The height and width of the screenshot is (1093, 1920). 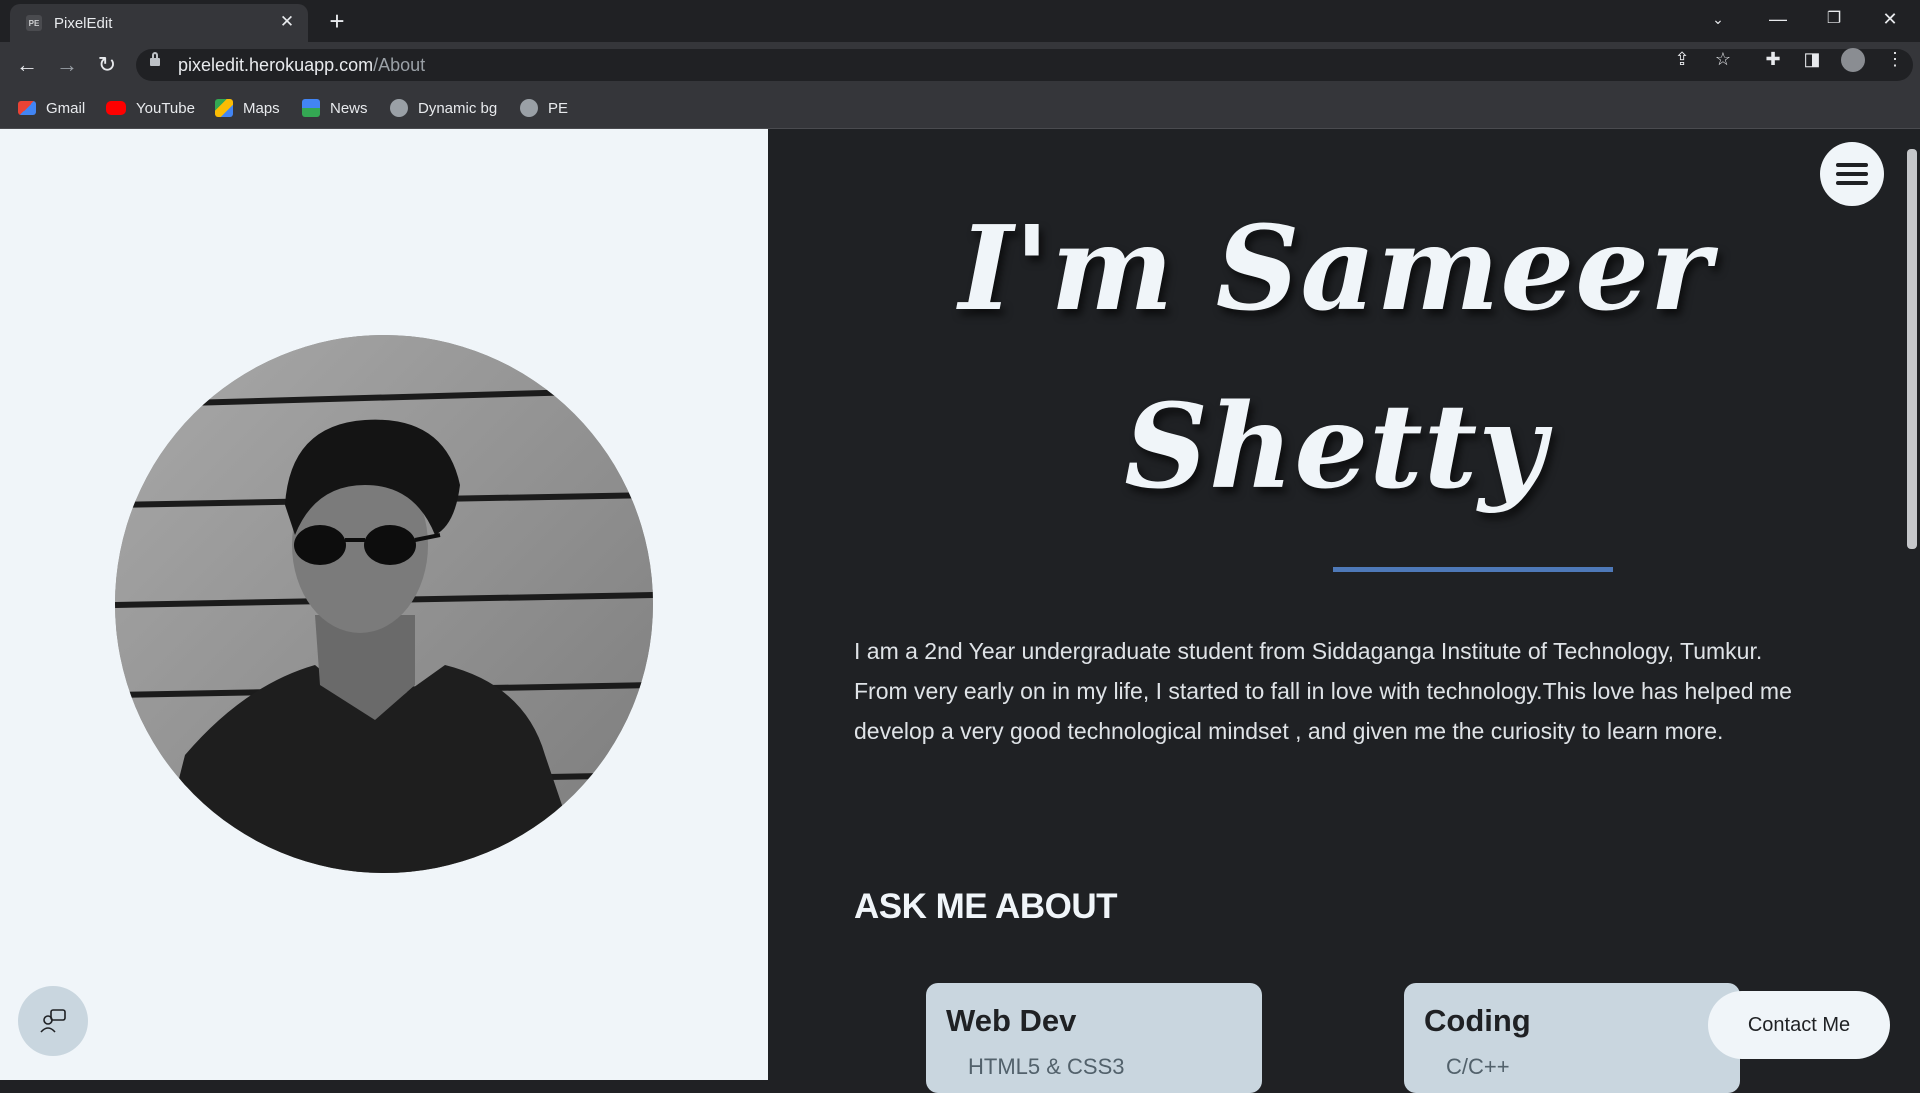 I want to click on heading-underline, so click(x=1473, y=569).